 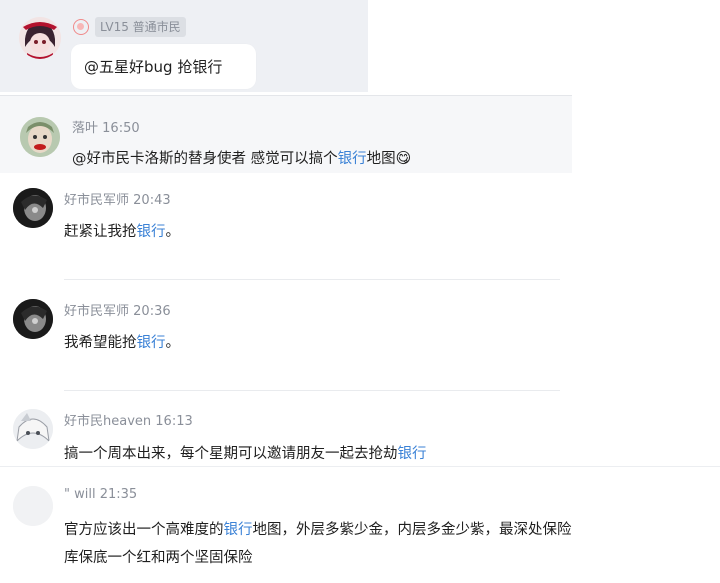 What do you see at coordinates (140, 27) in the screenshot?
I see `level-badge: LV15 普通市民` at bounding box center [140, 27].